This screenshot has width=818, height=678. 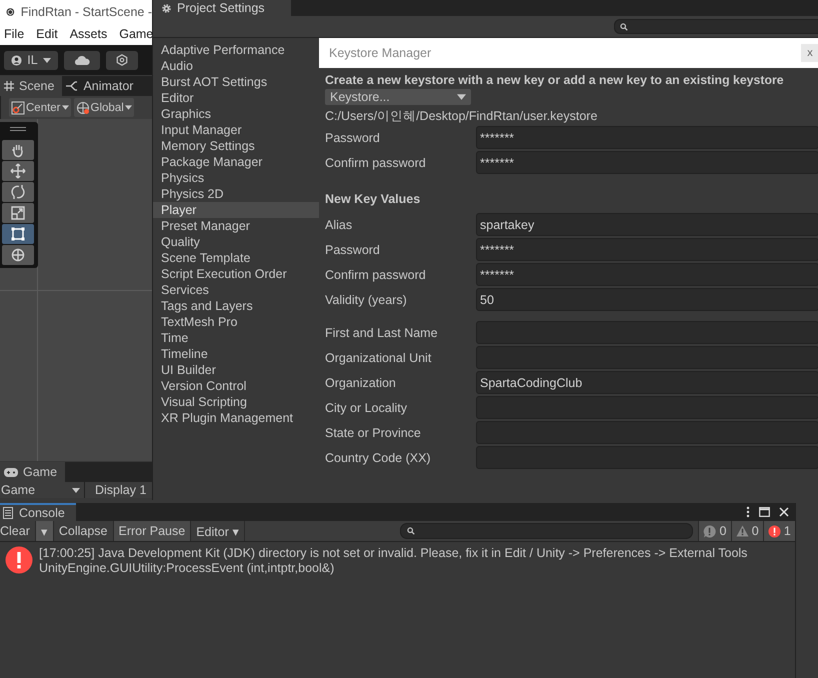 I want to click on settings-category: Quality, so click(x=236, y=242).